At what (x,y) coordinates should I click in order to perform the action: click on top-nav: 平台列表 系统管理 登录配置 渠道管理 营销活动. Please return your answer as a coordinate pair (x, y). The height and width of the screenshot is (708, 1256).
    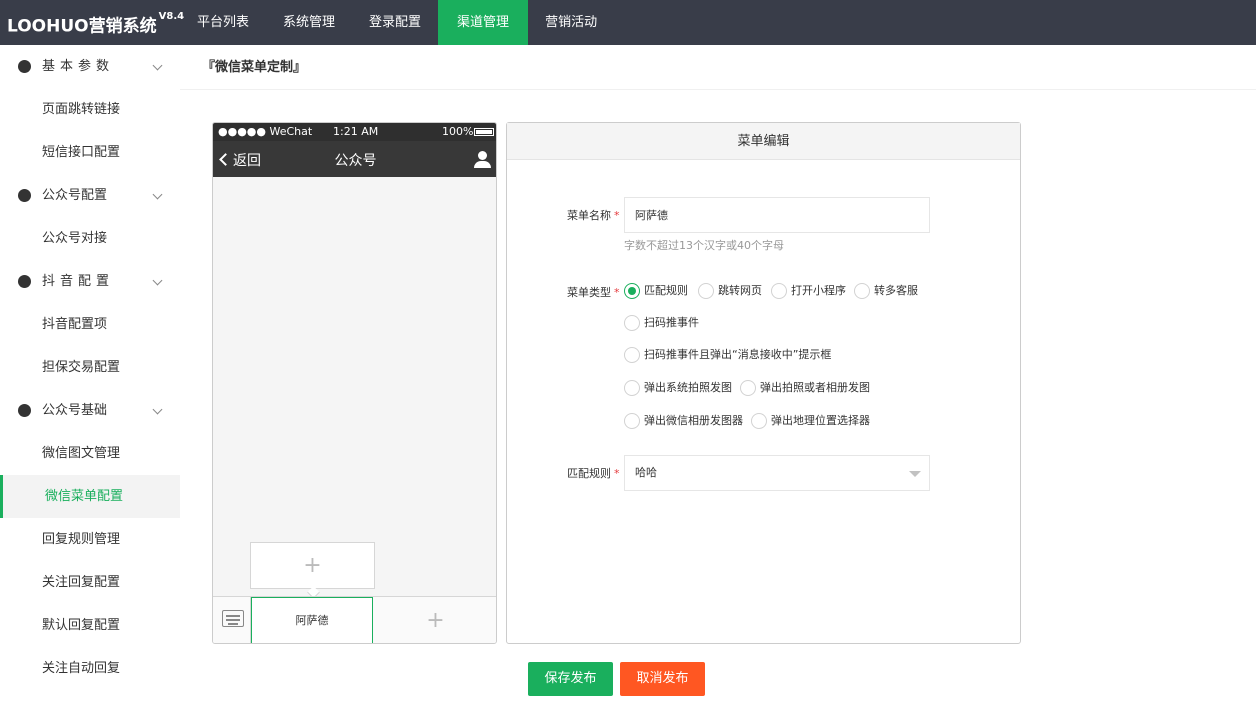
    Looking at the image, I should click on (397, 22).